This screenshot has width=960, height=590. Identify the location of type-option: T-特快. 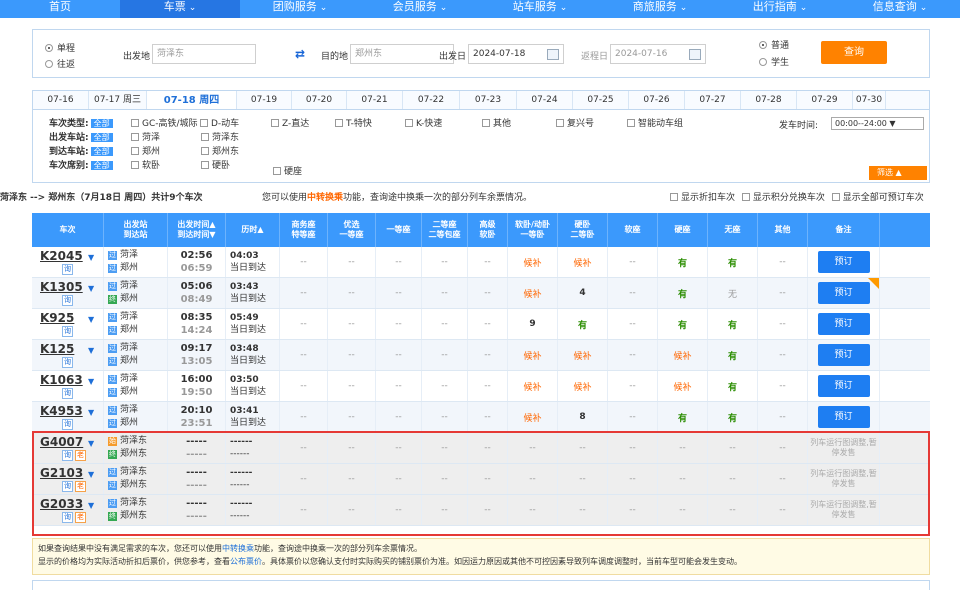
(353, 122).